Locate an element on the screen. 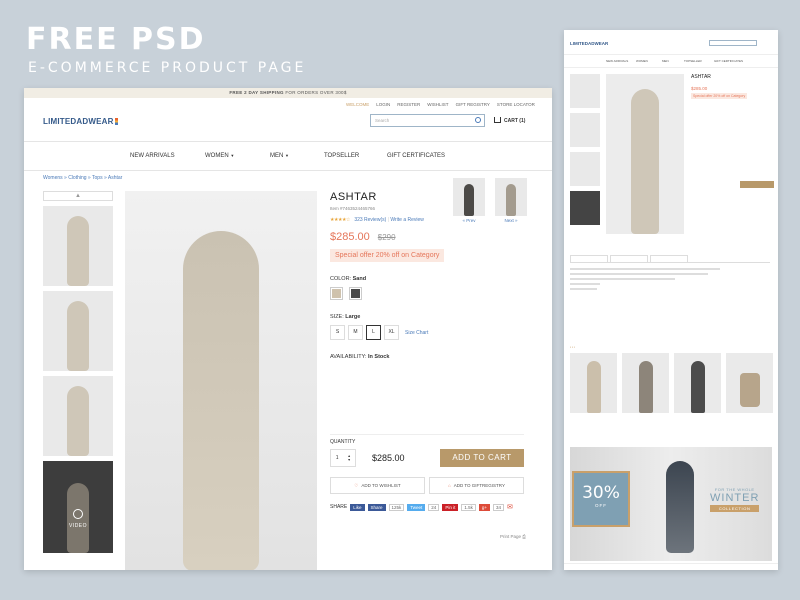 This screenshot has width=800, height=600. size-s: S is located at coordinates (337, 332).